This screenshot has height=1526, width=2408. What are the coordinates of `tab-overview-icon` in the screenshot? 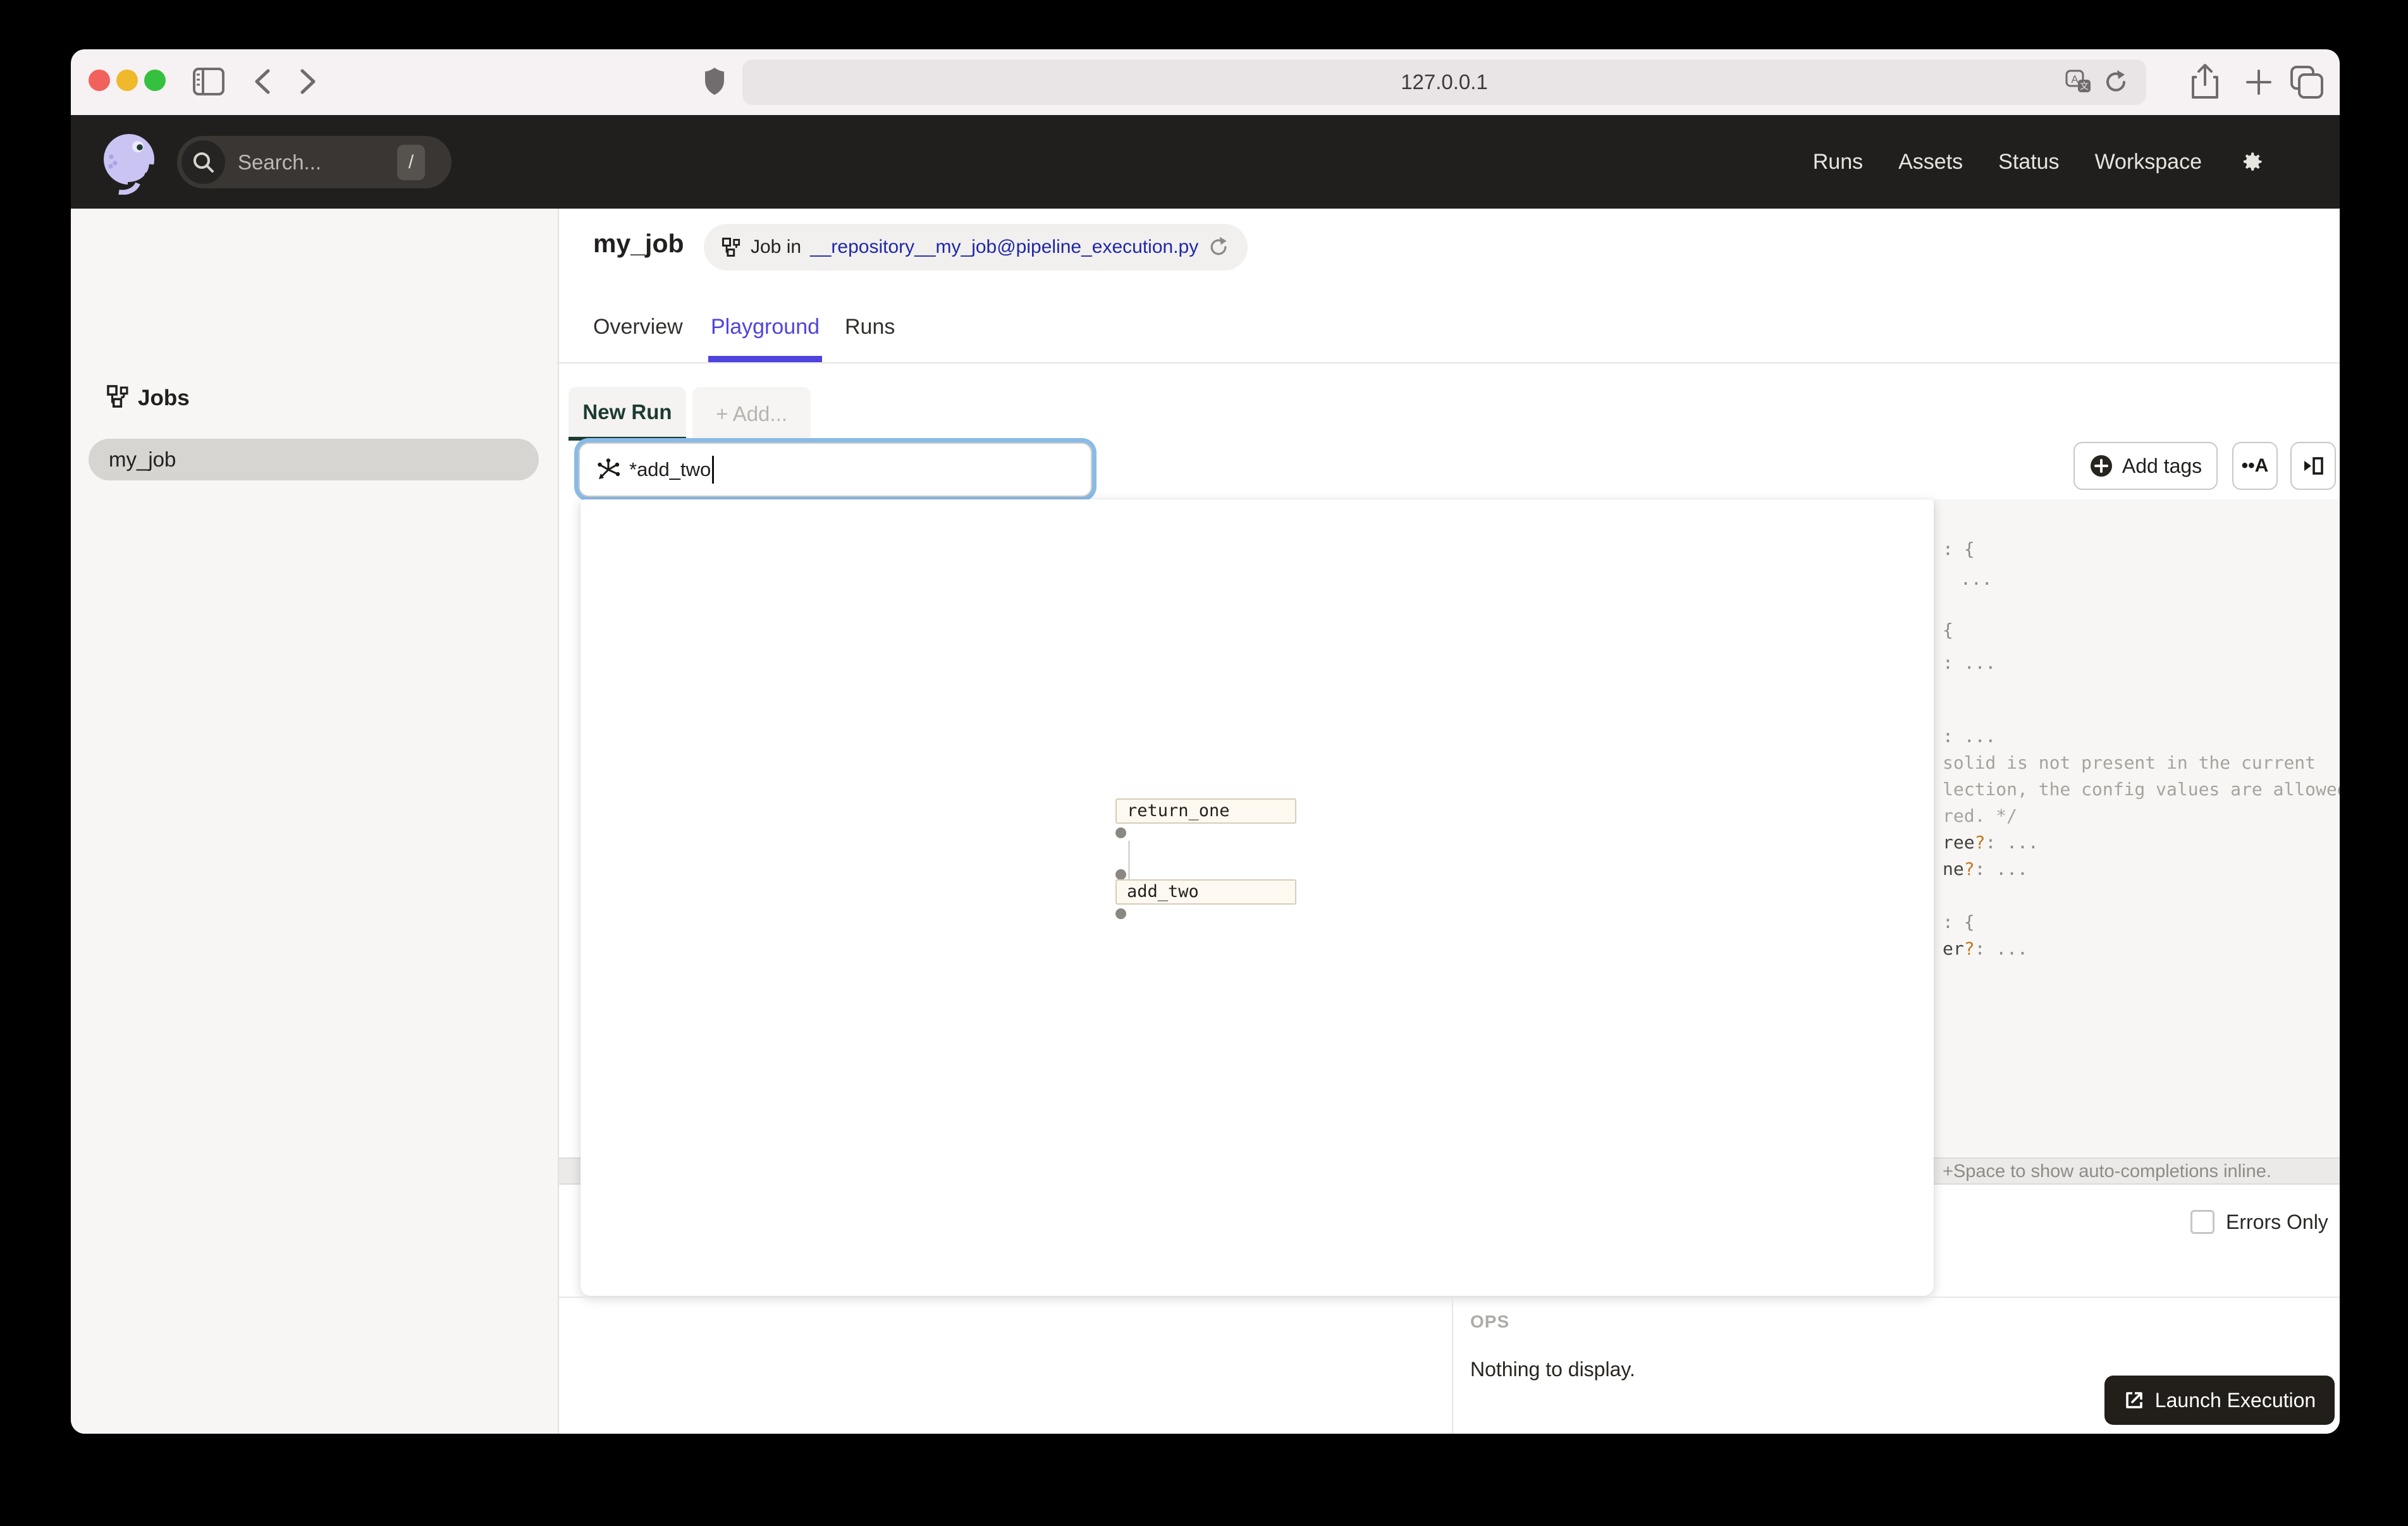 It's located at (2307, 82).